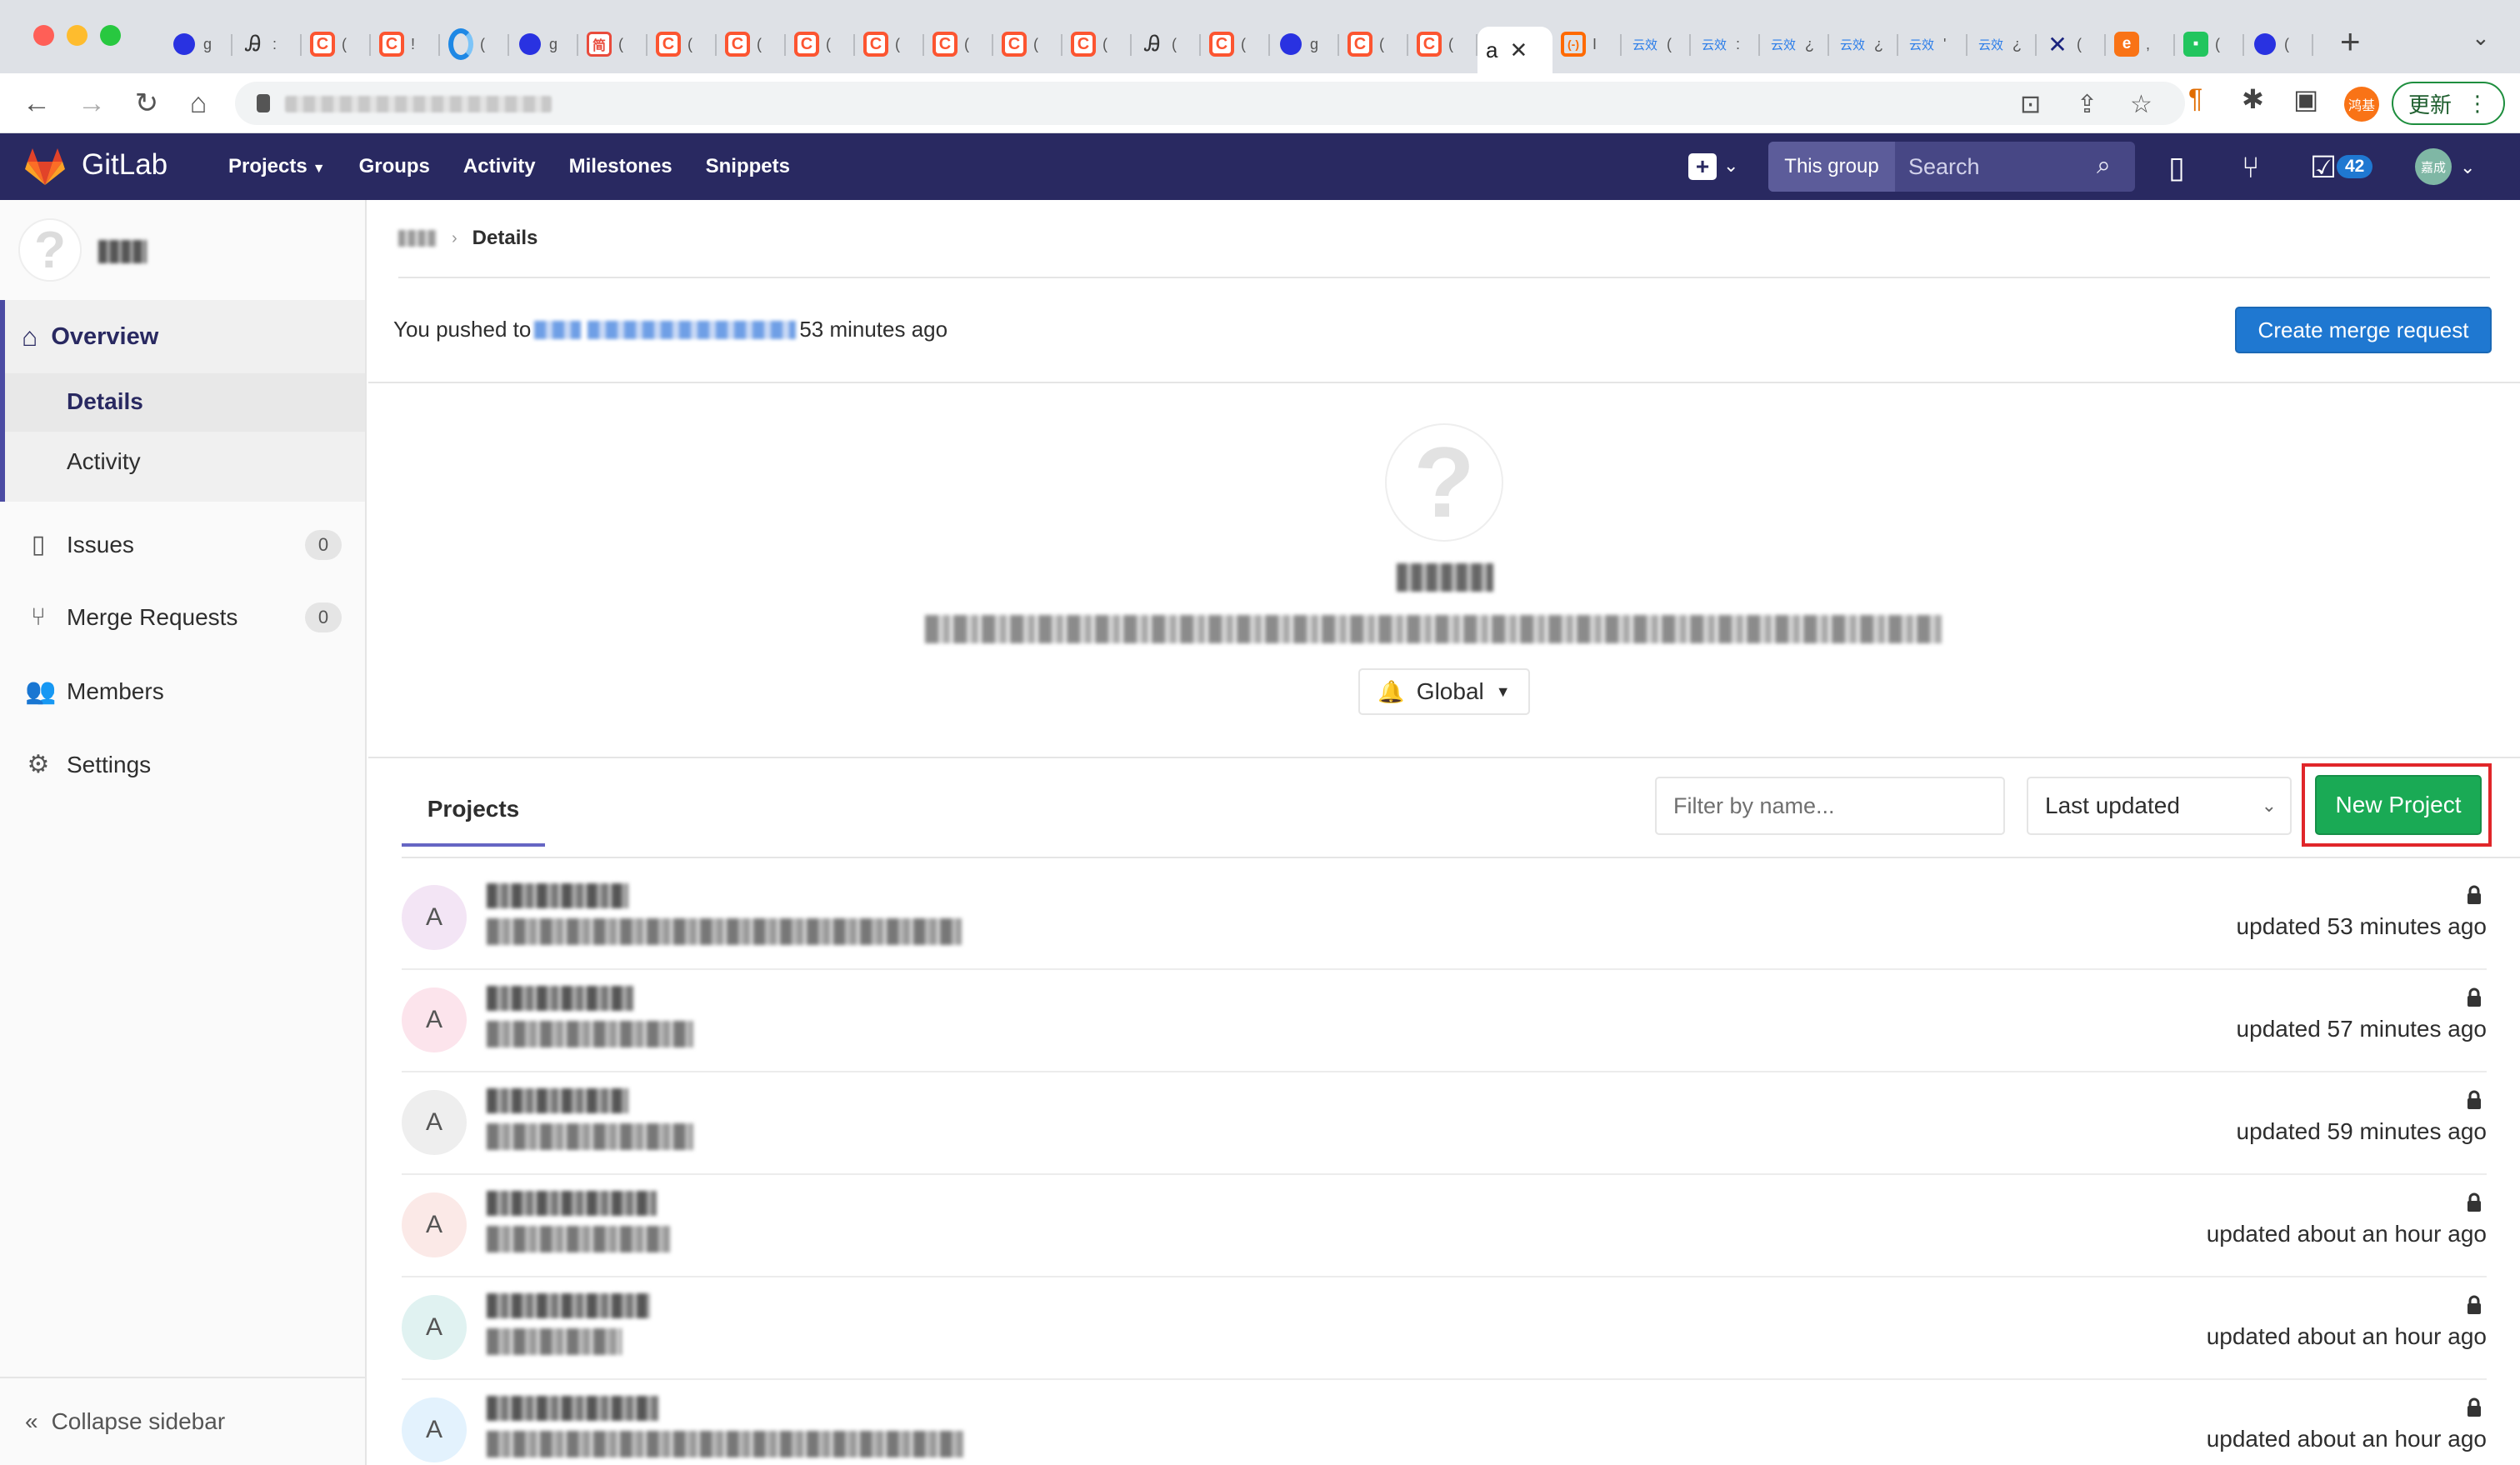 The width and height of the screenshot is (2520, 1465). Describe the element at coordinates (2361, 104) in the screenshot. I see `profile-avatar: 鸿基` at that location.